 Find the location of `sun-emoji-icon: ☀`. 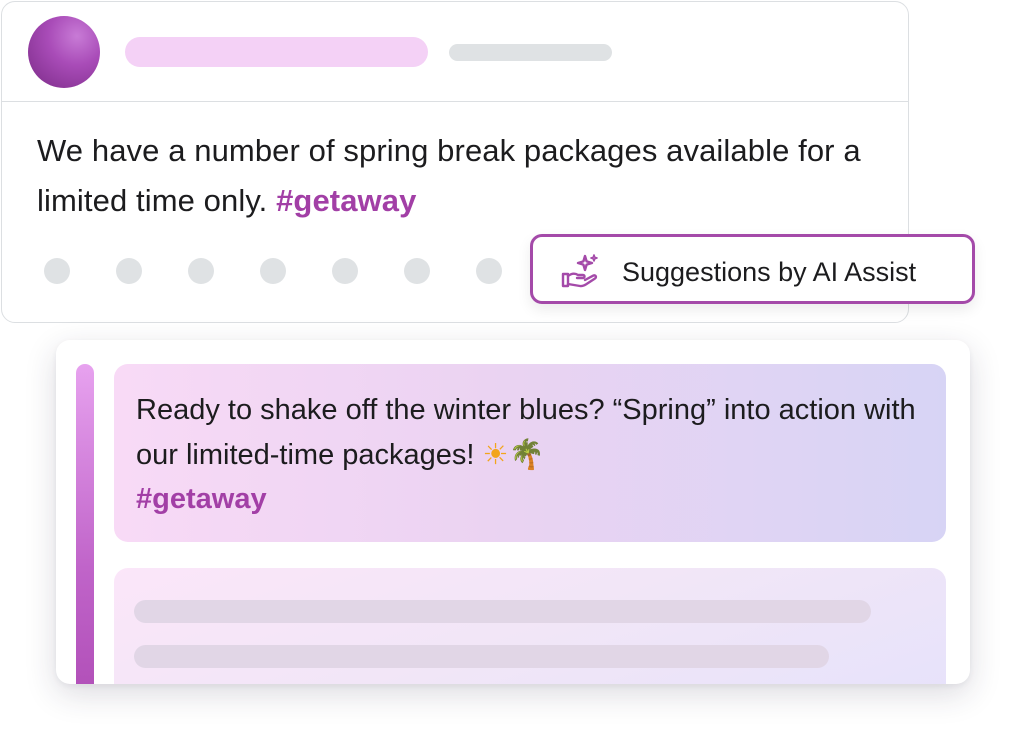

sun-emoji-icon: ☀ is located at coordinates (495, 454).